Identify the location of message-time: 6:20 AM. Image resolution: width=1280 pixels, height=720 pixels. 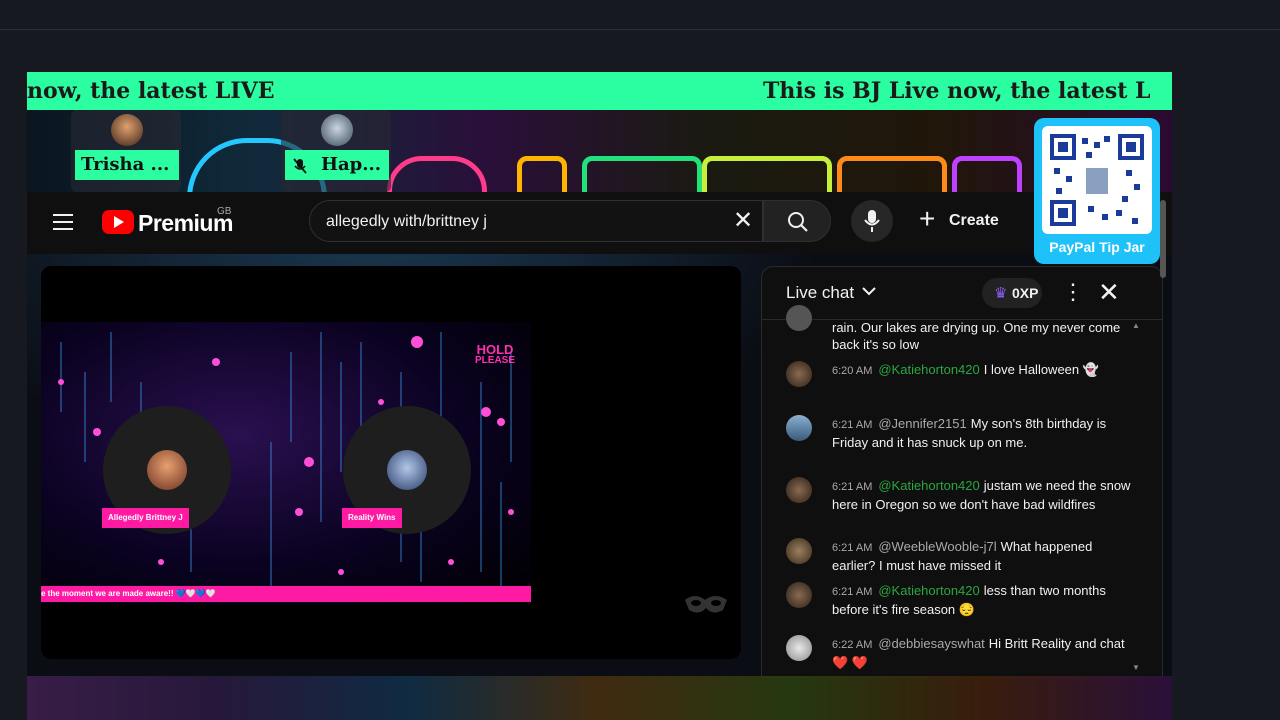
(852, 371).